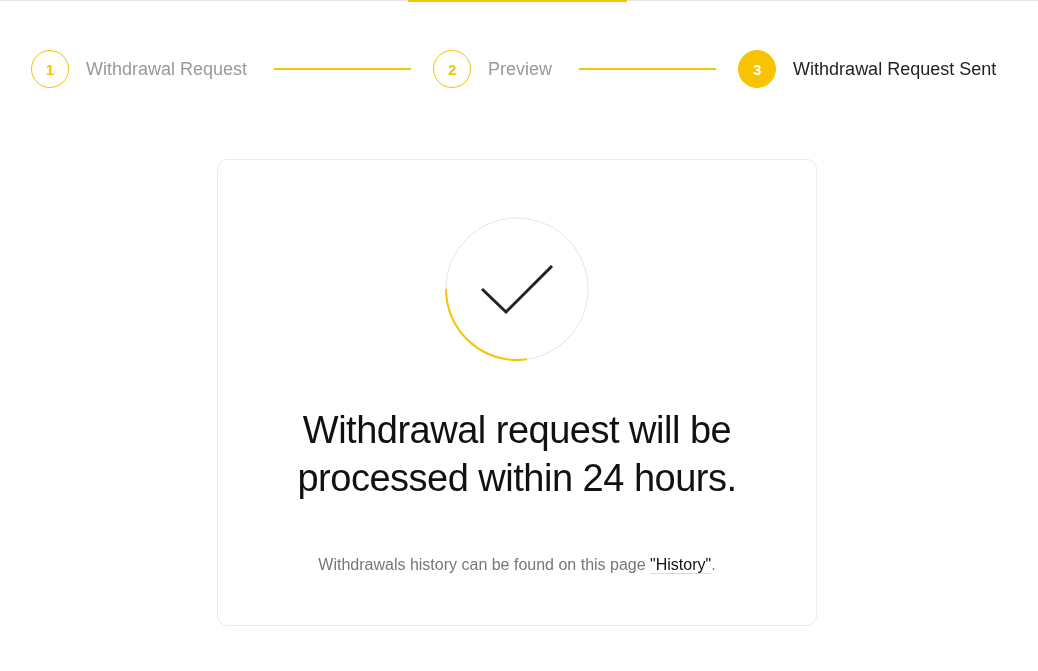  I want to click on step-label: Withdrawal Request, so click(167, 69).